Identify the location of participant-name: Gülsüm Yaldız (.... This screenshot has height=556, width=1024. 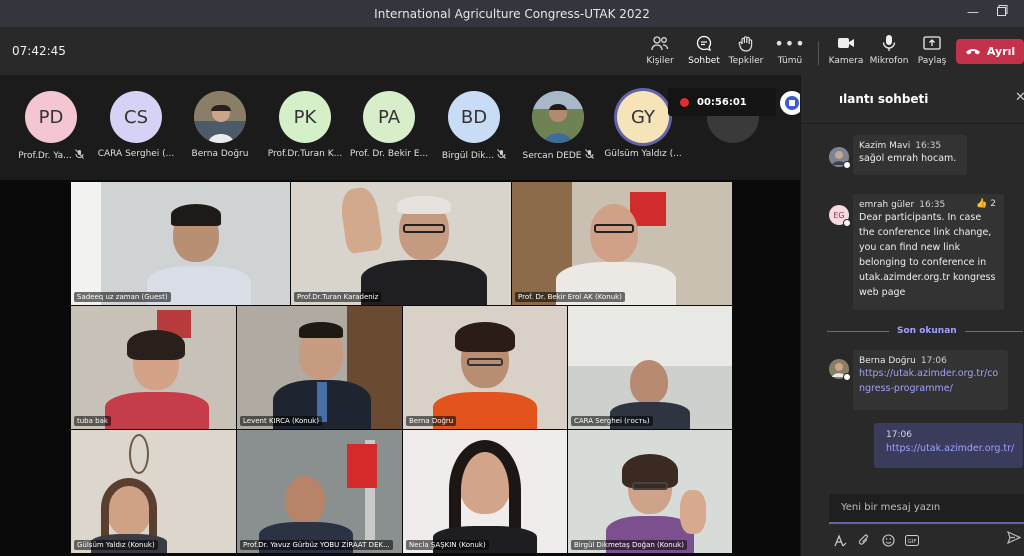
(643, 154).